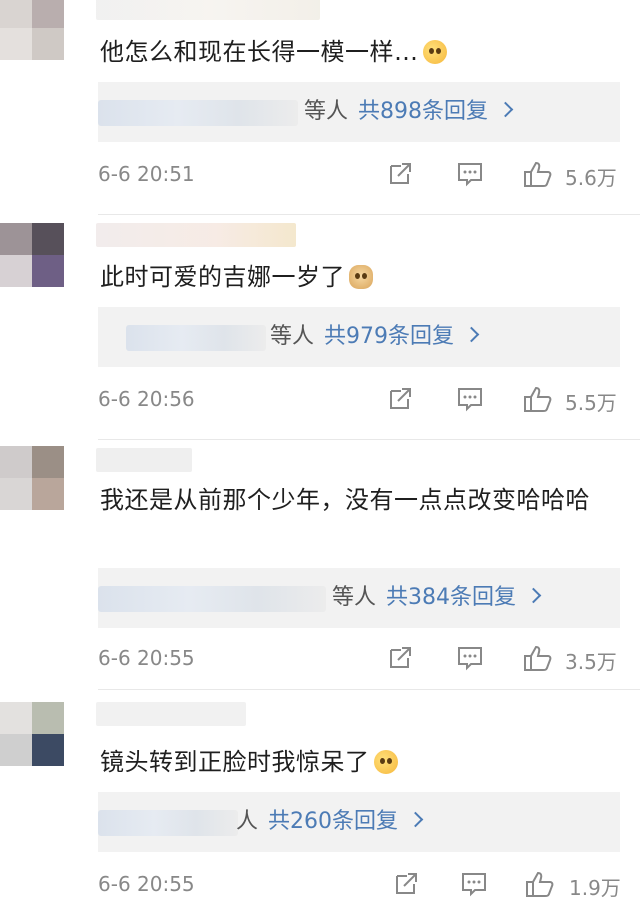  I want to click on reply-count-link: 共384条回复, so click(451, 597).